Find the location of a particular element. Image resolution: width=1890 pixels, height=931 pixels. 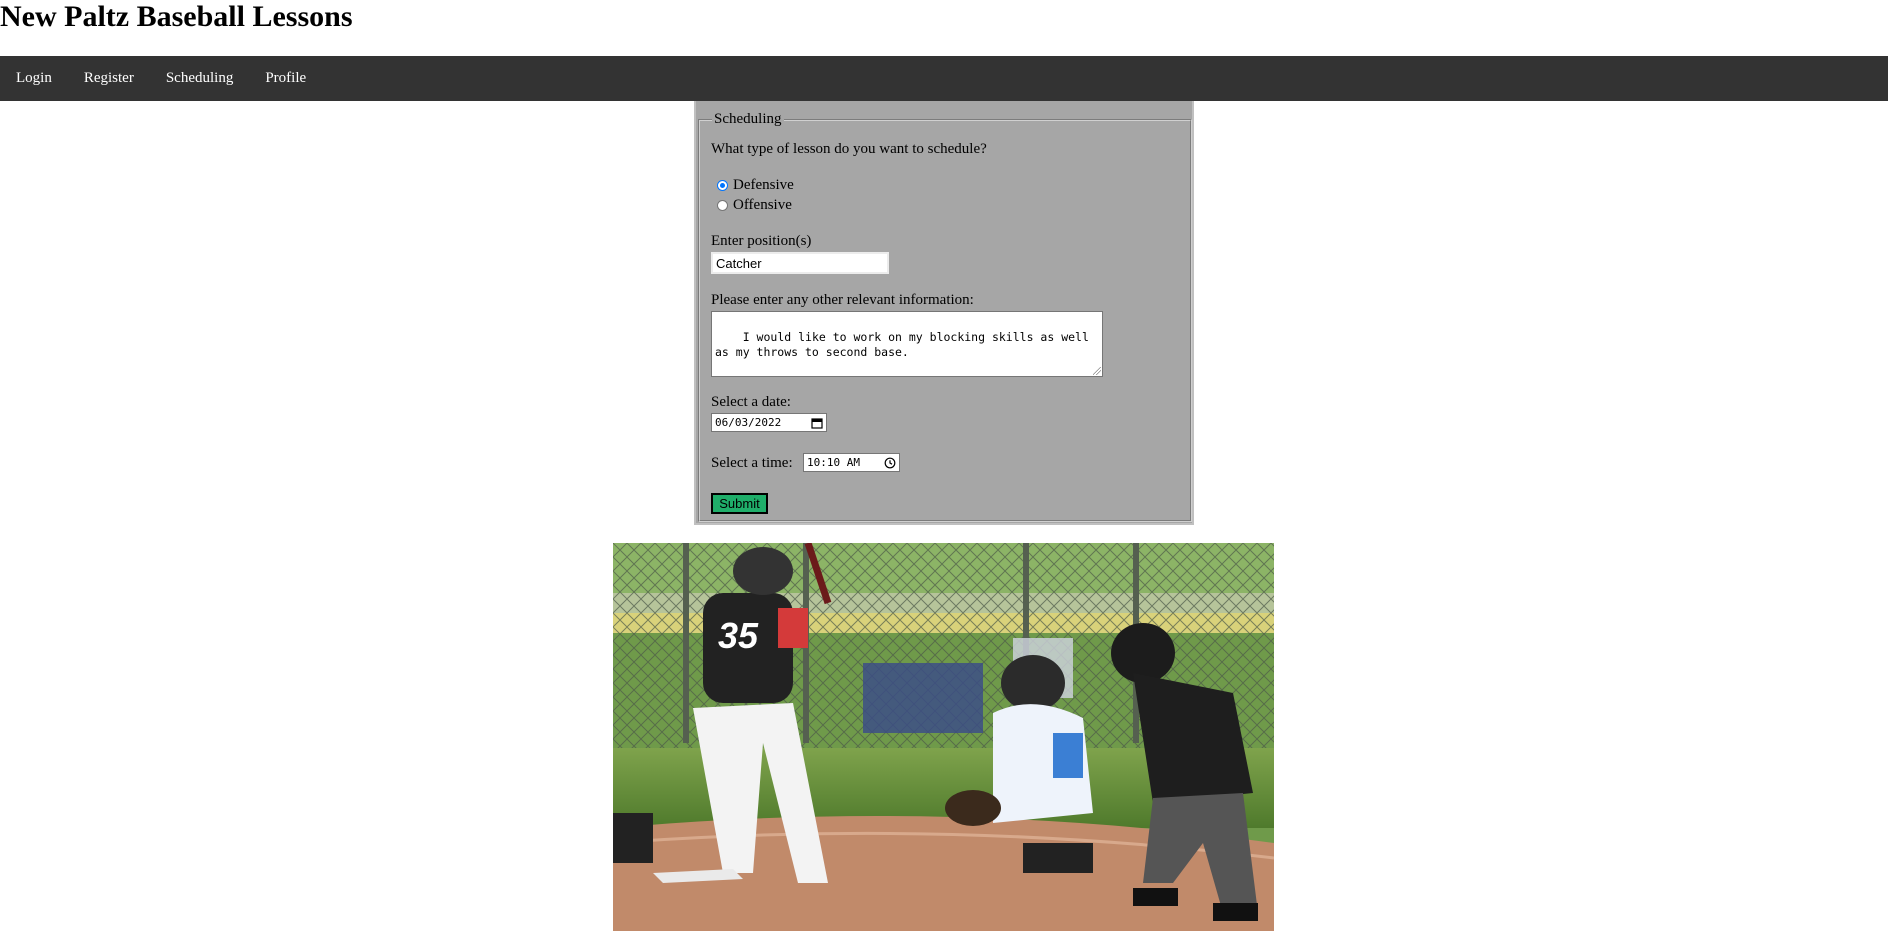

resize-grip-icon is located at coordinates (1097, 371).